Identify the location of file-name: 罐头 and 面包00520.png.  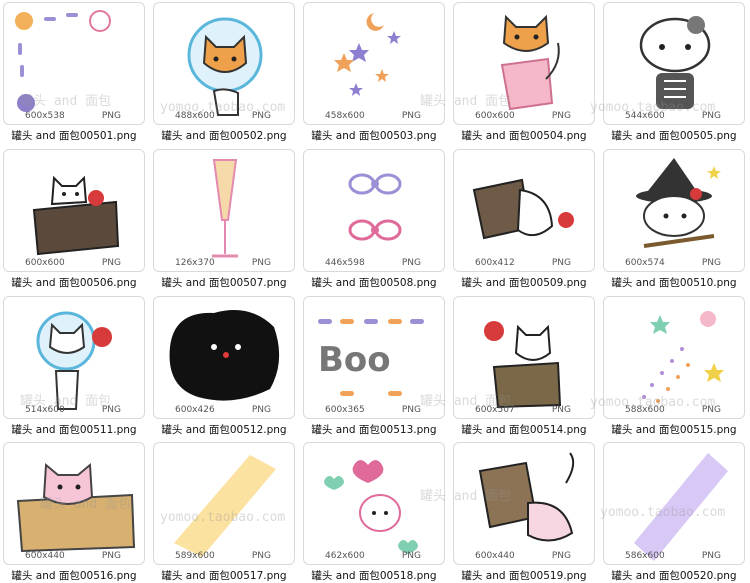
(674, 575).